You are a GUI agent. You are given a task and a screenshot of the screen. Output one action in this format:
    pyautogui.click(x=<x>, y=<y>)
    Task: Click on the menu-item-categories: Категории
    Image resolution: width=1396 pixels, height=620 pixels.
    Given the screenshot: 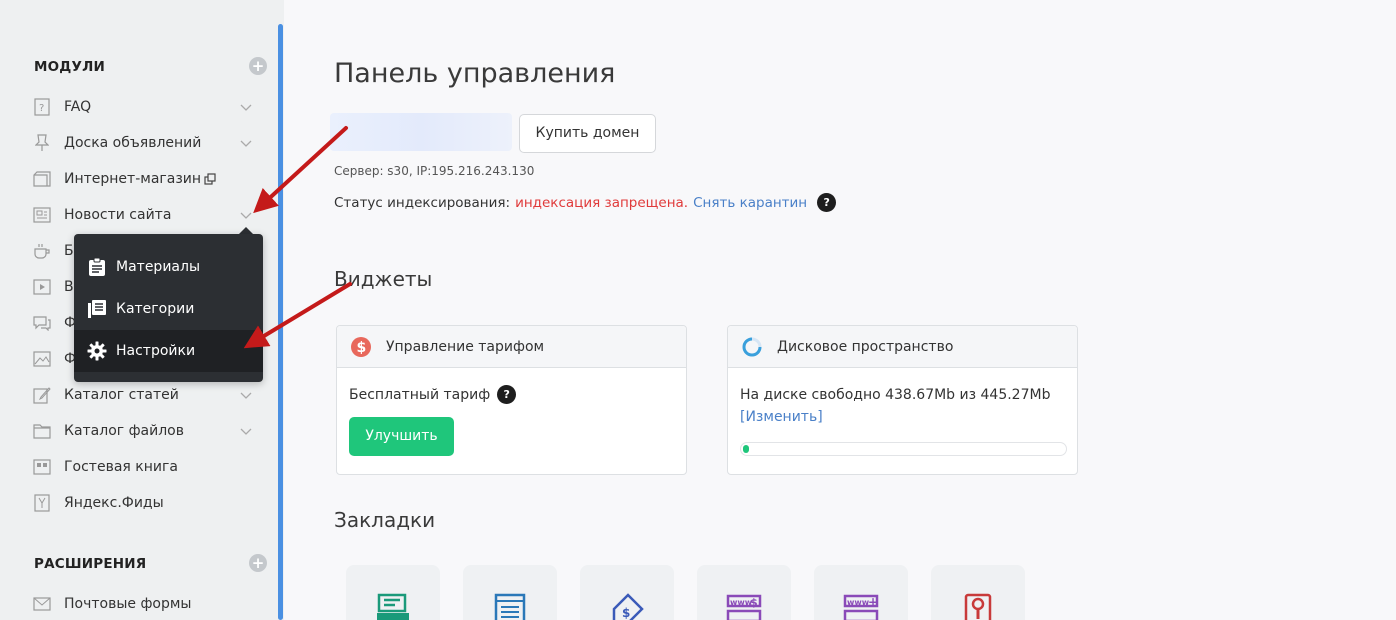 What is the action you would take?
    pyautogui.click(x=168, y=309)
    